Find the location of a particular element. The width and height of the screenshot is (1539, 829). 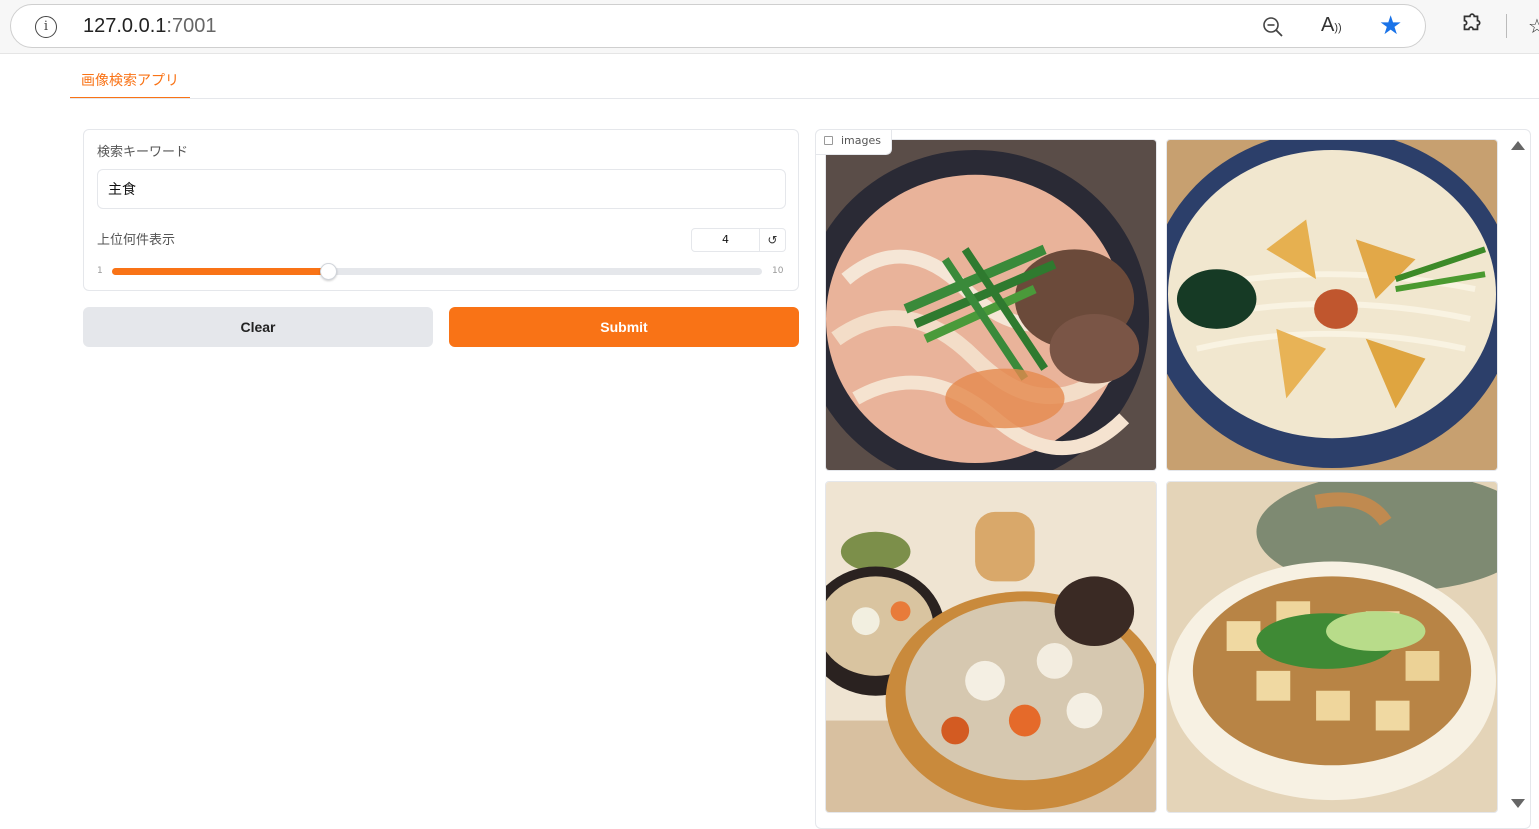

toolbar-divider is located at coordinates (1506, 26).